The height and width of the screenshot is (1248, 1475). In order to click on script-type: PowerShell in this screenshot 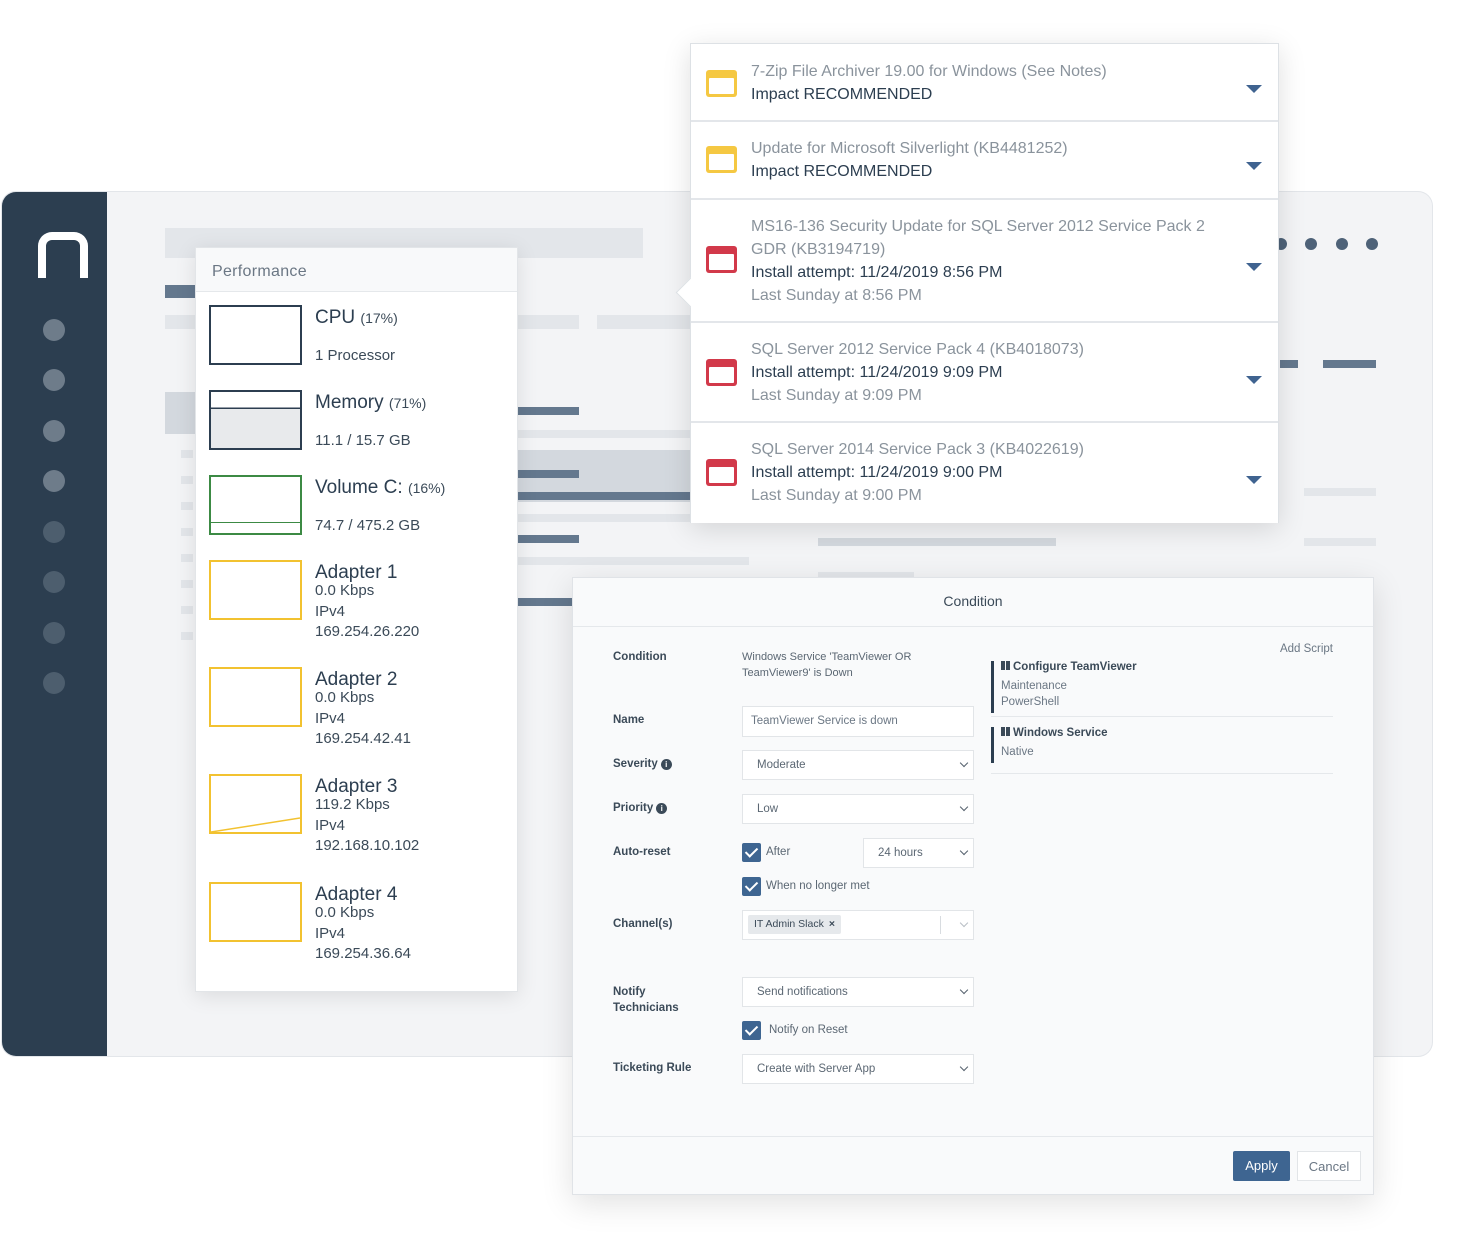, I will do `click(1030, 702)`.